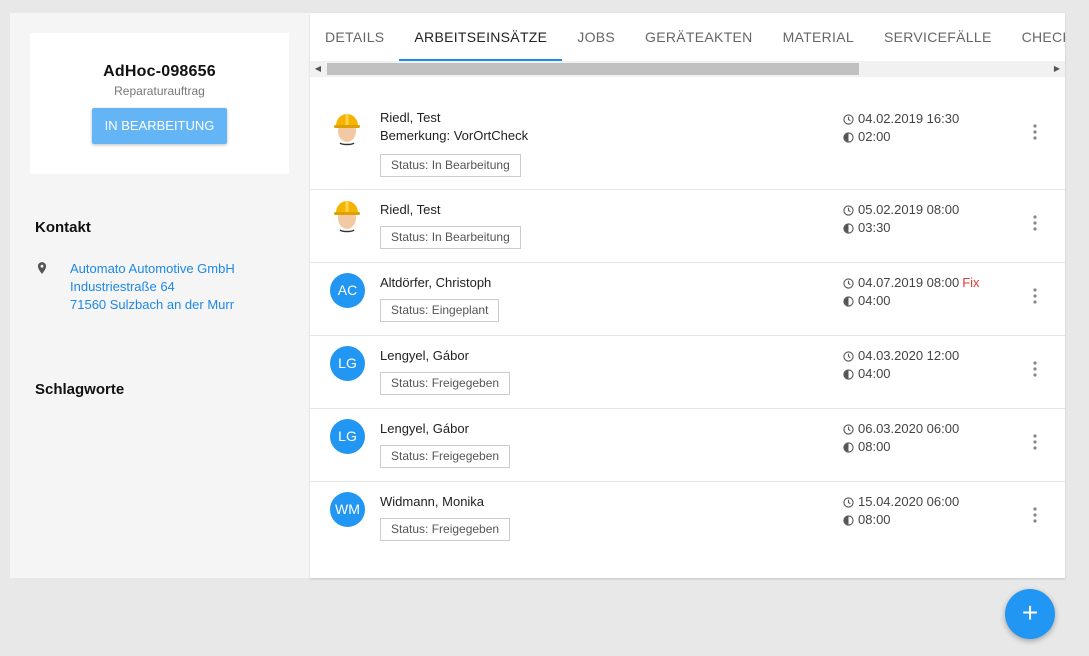 The width and height of the screenshot is (1089, 656). Describe the element at coordinates (159, 71) in the screenshot. I see `order-id: AdHoc-098656` at that location.